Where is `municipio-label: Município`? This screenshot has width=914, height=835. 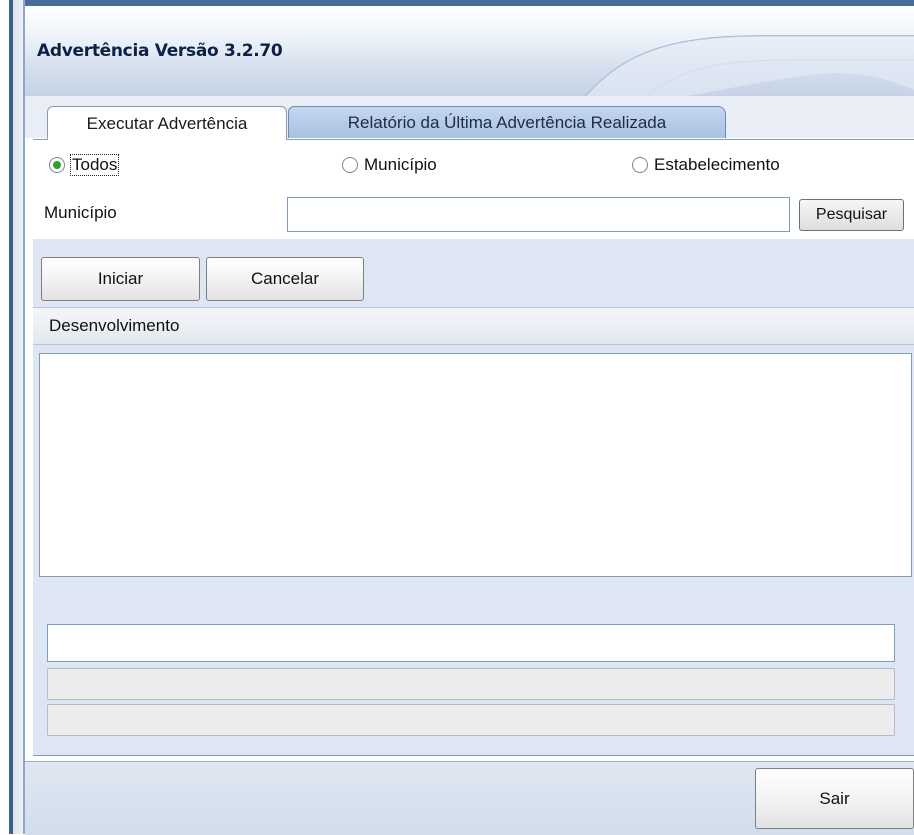
municipio-label: Município is located at coordinates (80, 212).